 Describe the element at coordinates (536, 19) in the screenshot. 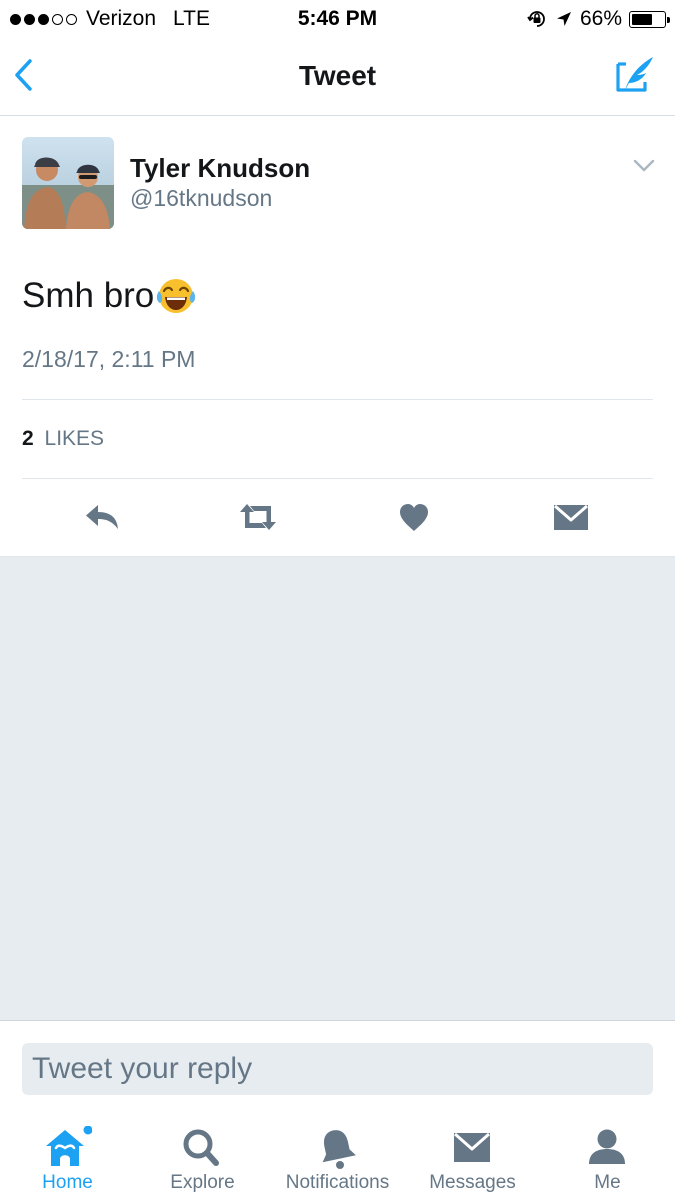

I see `rotation-lock-icon` at that location.